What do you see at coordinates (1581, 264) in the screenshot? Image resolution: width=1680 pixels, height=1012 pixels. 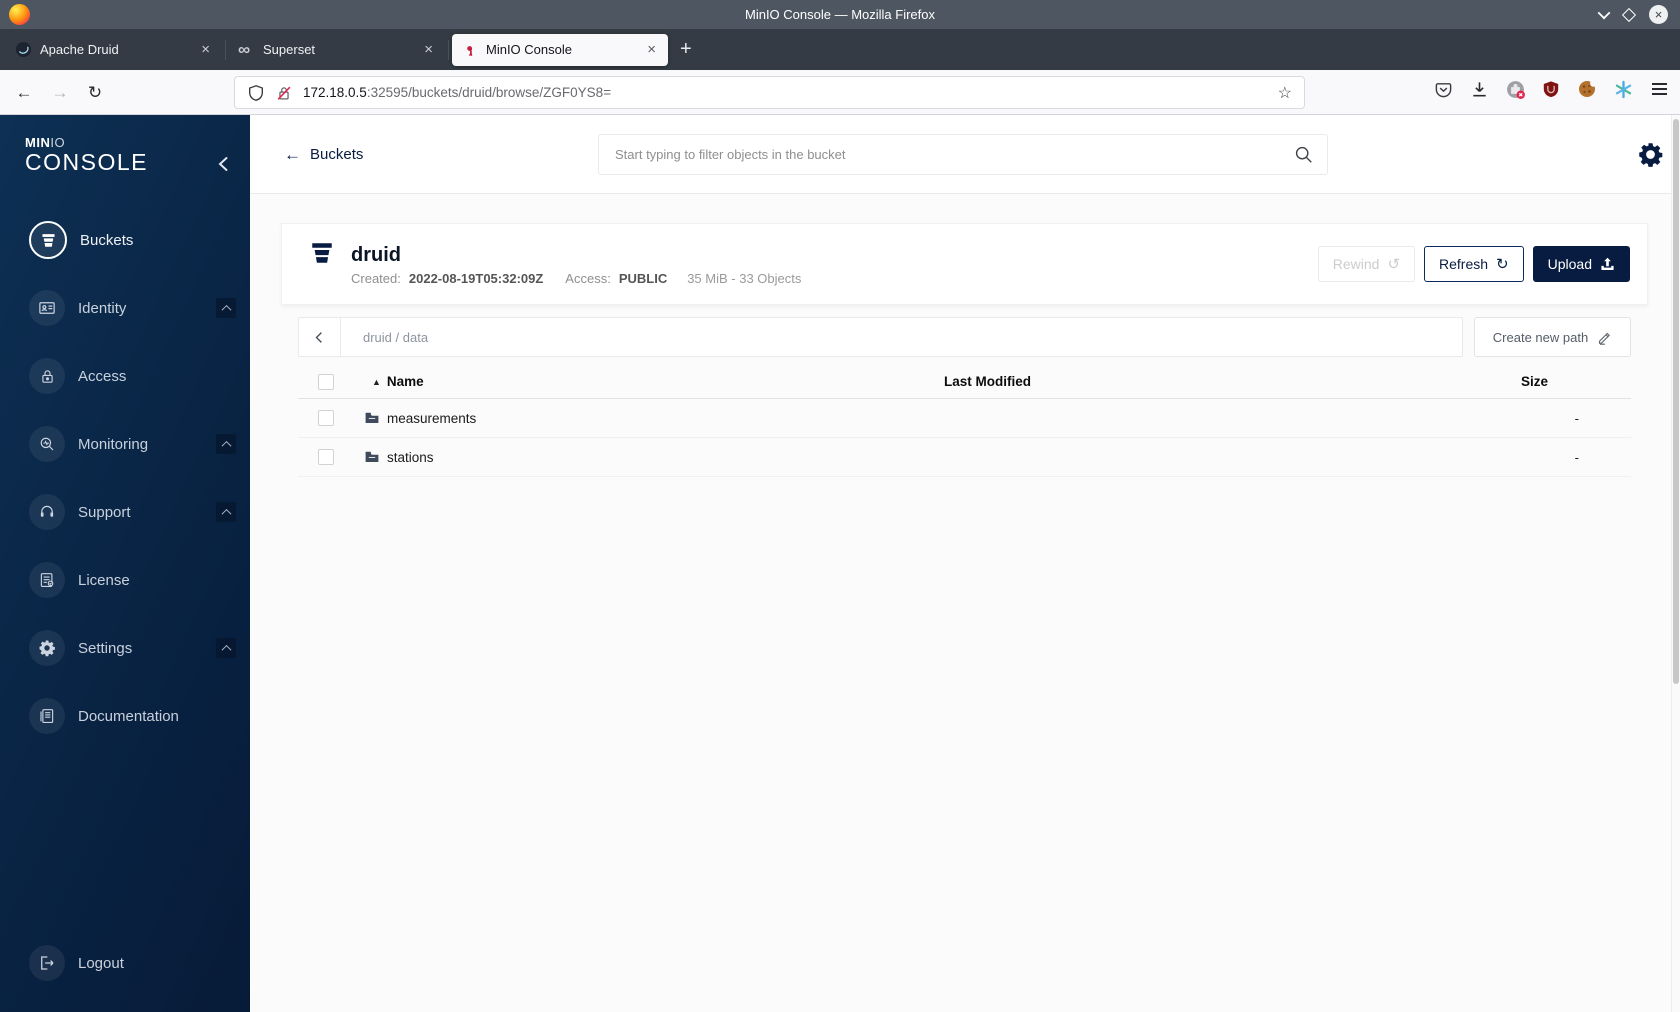 I see `upload-button: Upload` at bounding box center [1581, 264].